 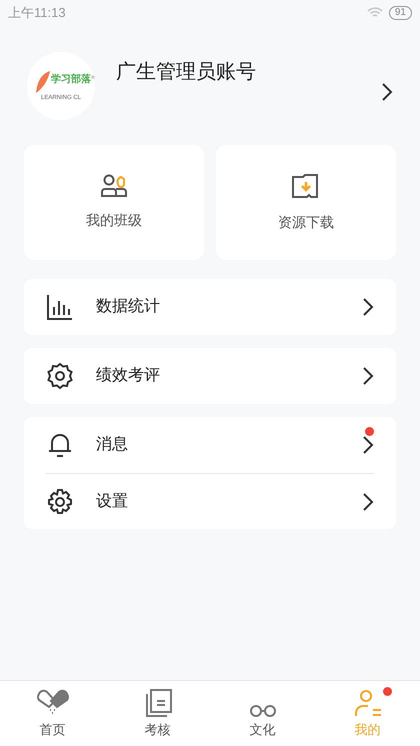 What do you see at coordinates (60, 307) in the screenshot?
I see `bar-chart-icon` at bounding box center [60, 307].